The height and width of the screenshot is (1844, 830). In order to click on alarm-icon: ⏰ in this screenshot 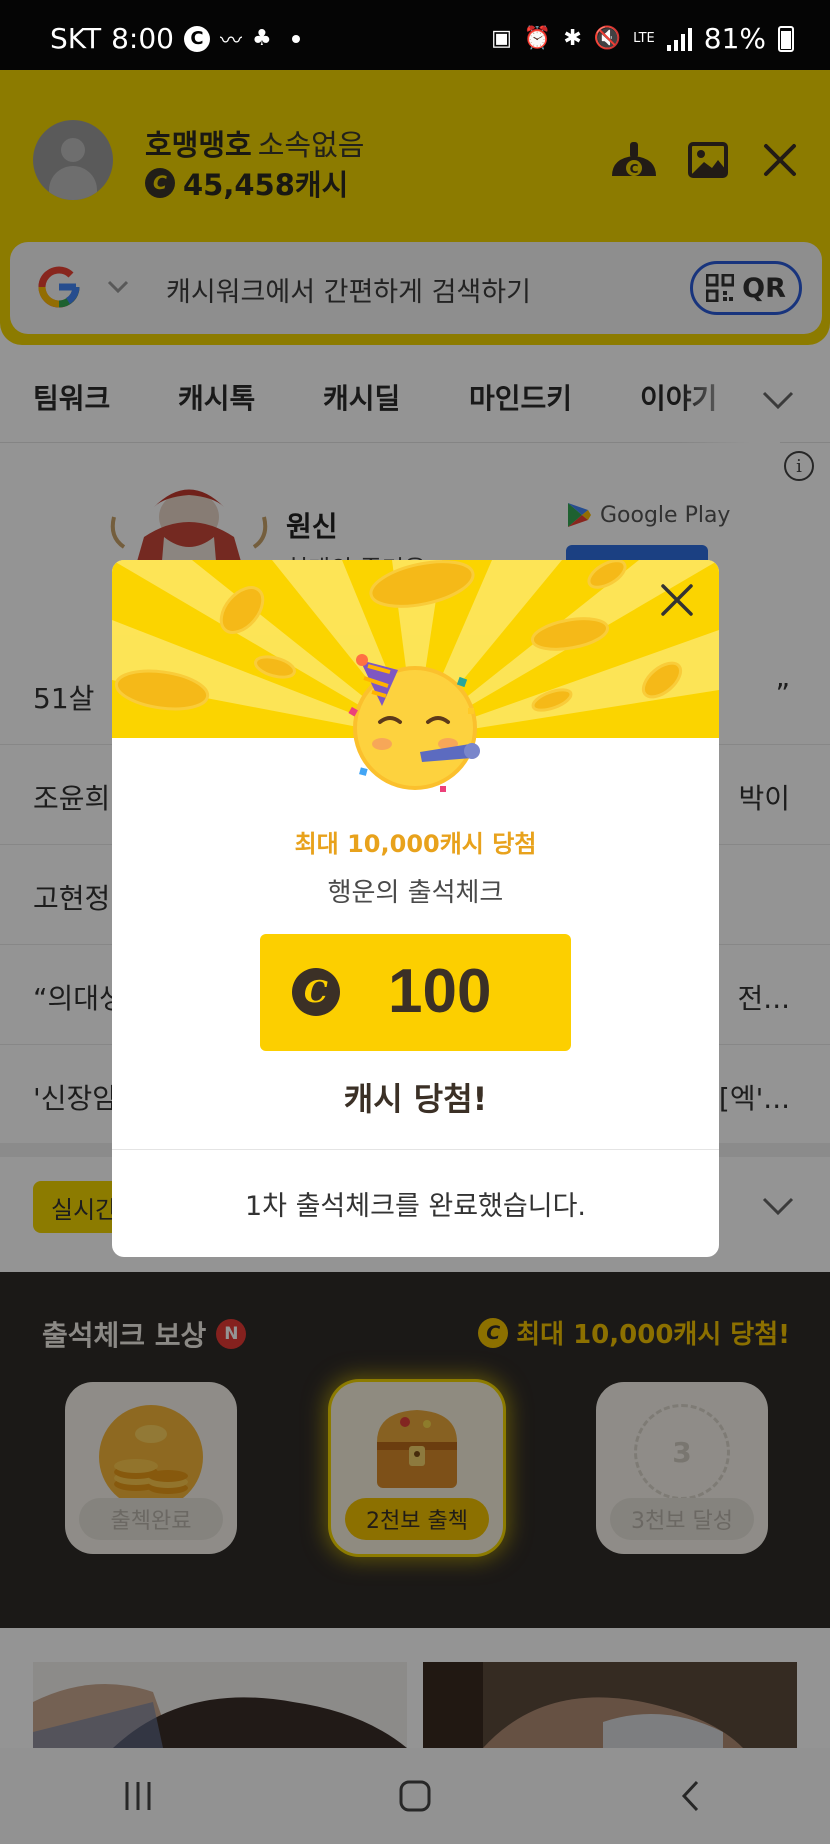, I will do `click(537, 38)`.